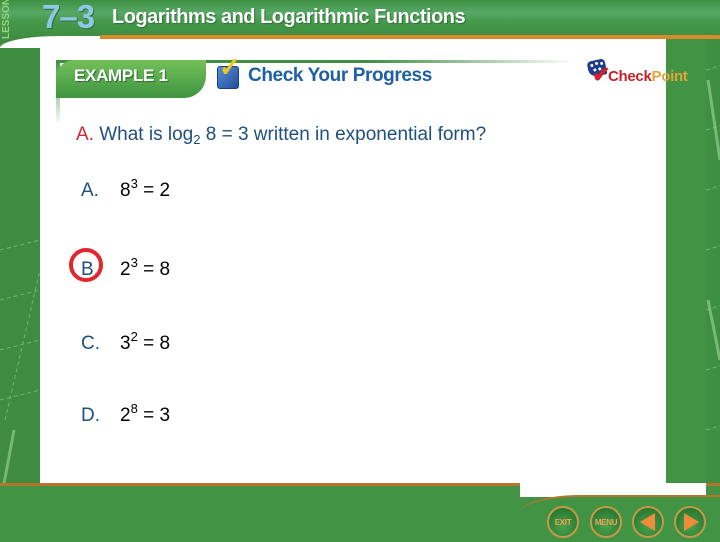 This screenshot has width=720, height=542. I want to click on checkmark-icon: ✓, so click(230, 67).